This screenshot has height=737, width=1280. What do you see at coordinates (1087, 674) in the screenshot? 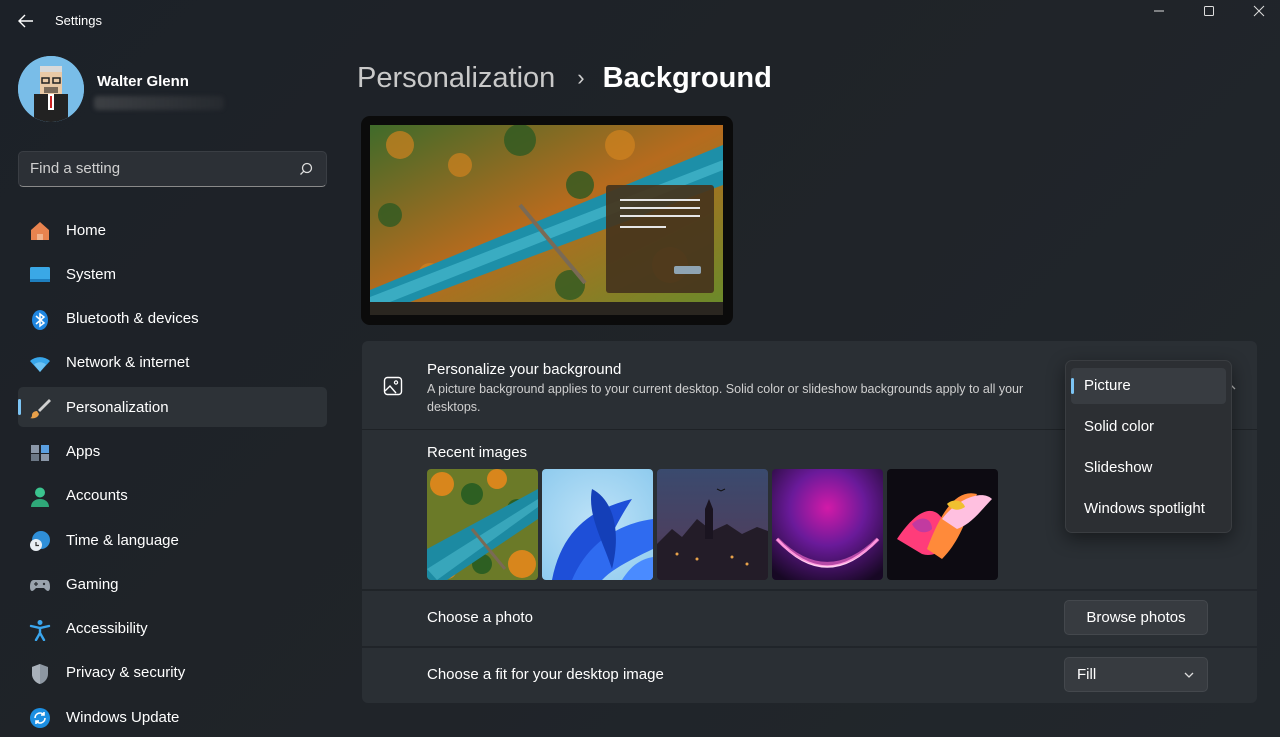
I see `fit-dropdown-value: Fill` at bounding box center [1087, 674].